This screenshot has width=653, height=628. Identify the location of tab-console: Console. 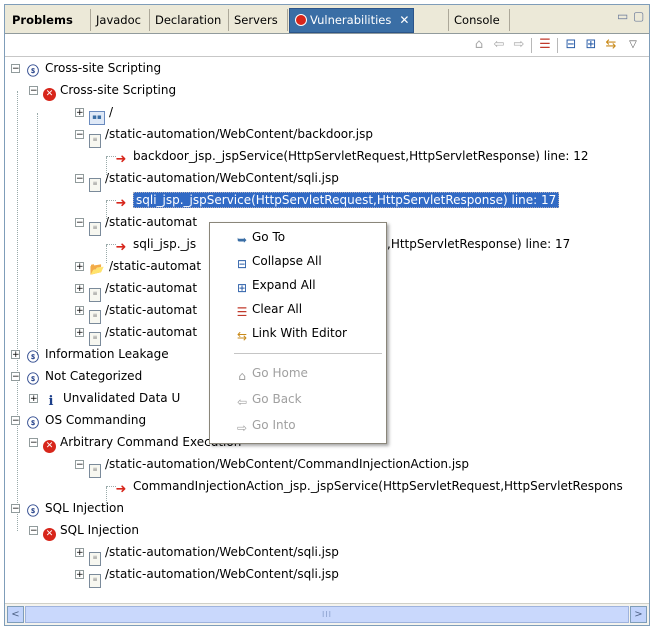
(479, 20).